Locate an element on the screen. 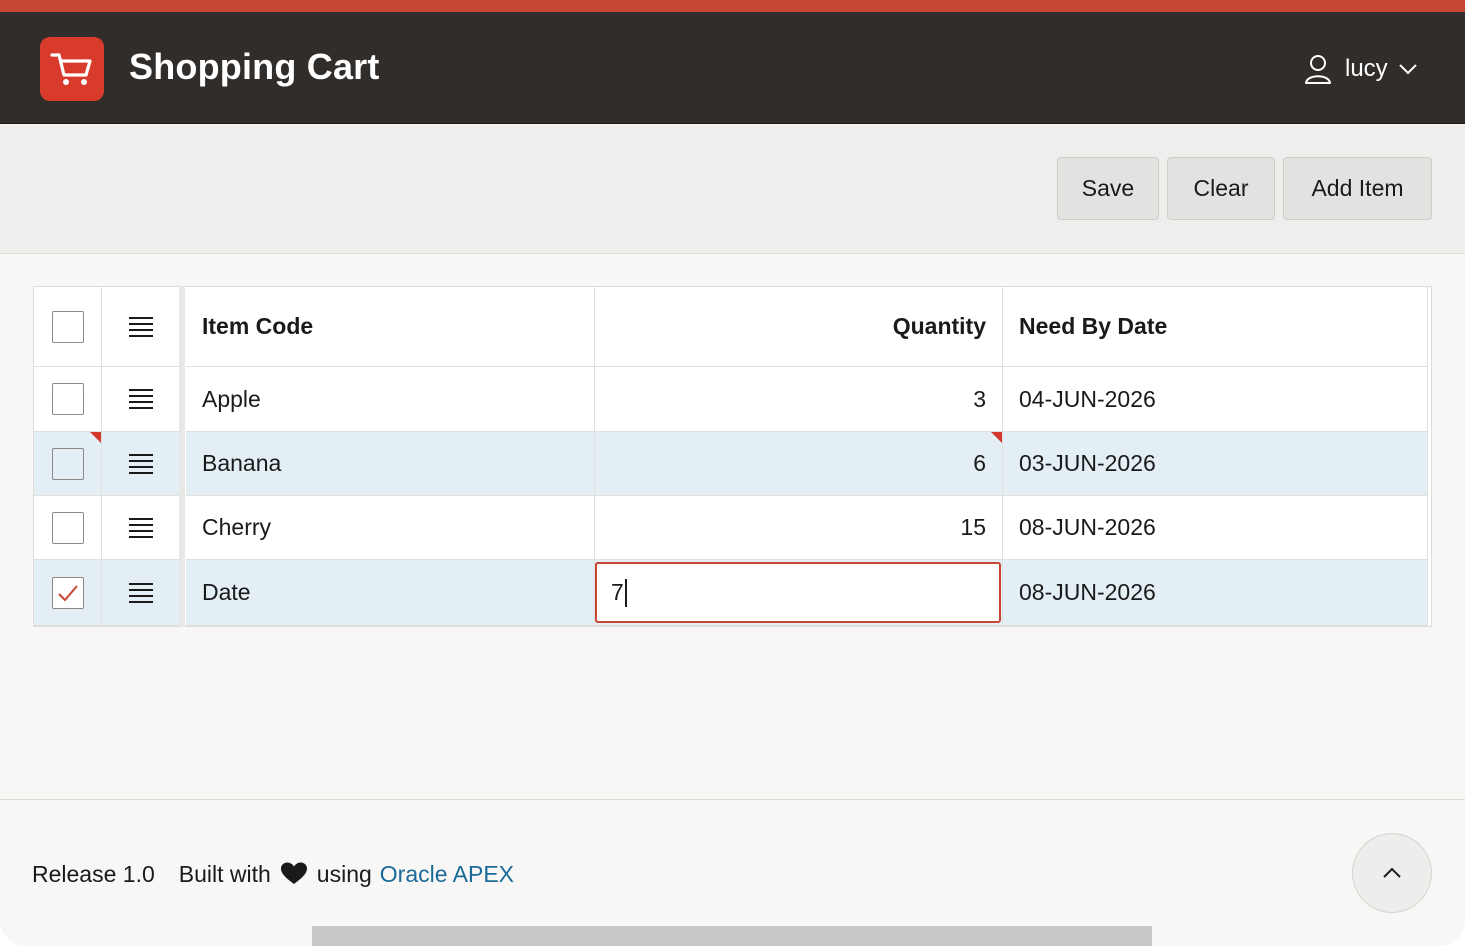 The image size is (1465, 946). app-title: Shopping Cart is located at coordinates (254, 67).